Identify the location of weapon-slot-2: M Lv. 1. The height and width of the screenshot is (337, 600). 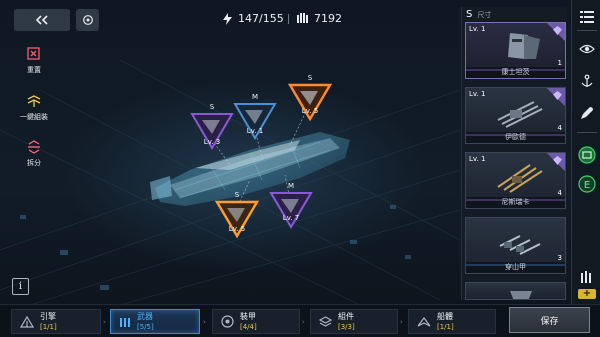
(255, 117).